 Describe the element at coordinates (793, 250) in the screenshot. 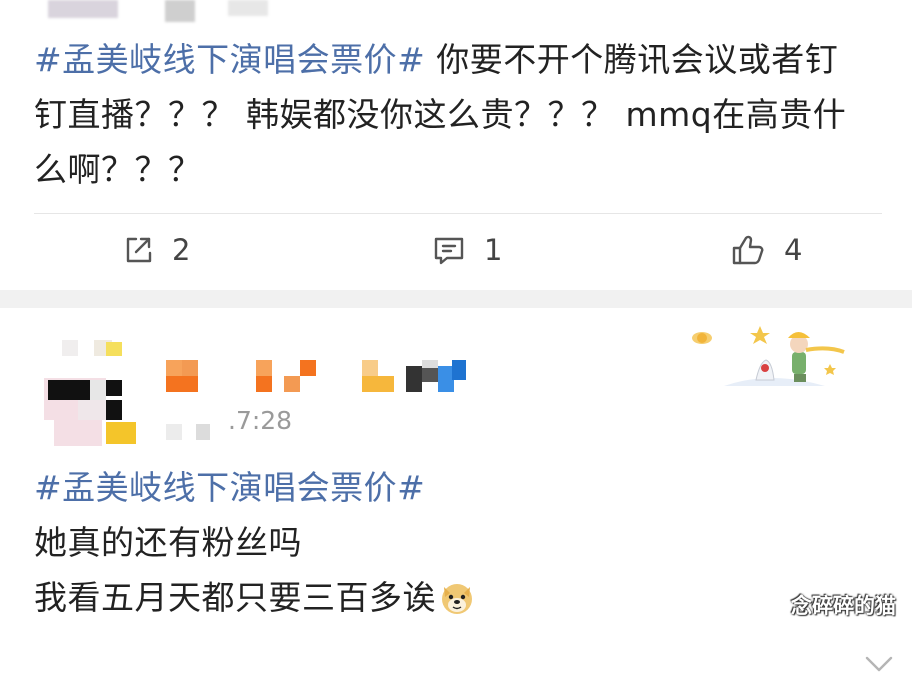

I see `like-count: 4` at that location.